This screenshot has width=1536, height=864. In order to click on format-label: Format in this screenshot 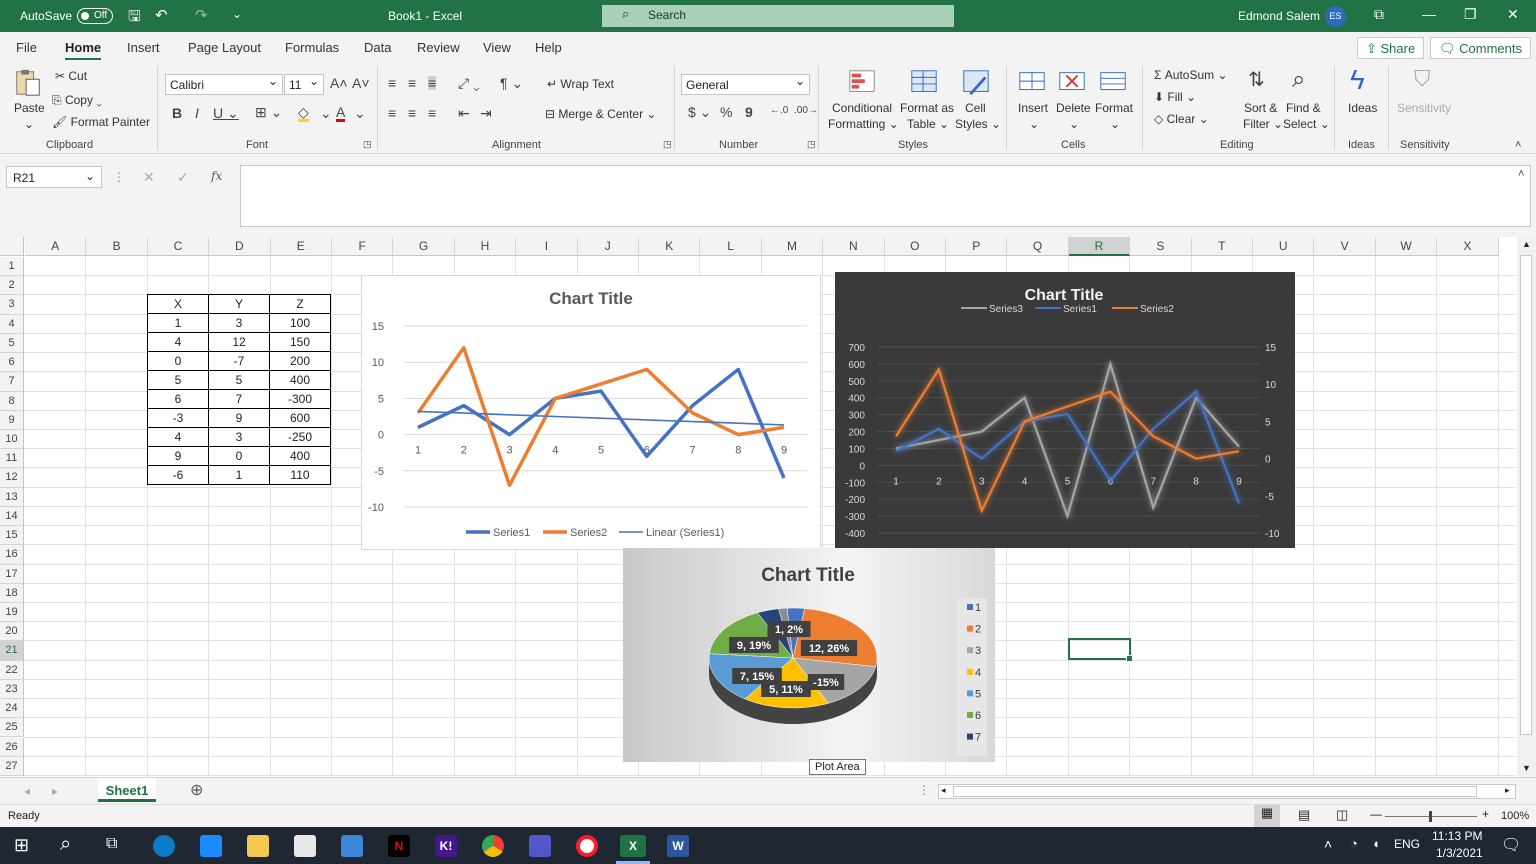, I will do `click(1114, 108)`.